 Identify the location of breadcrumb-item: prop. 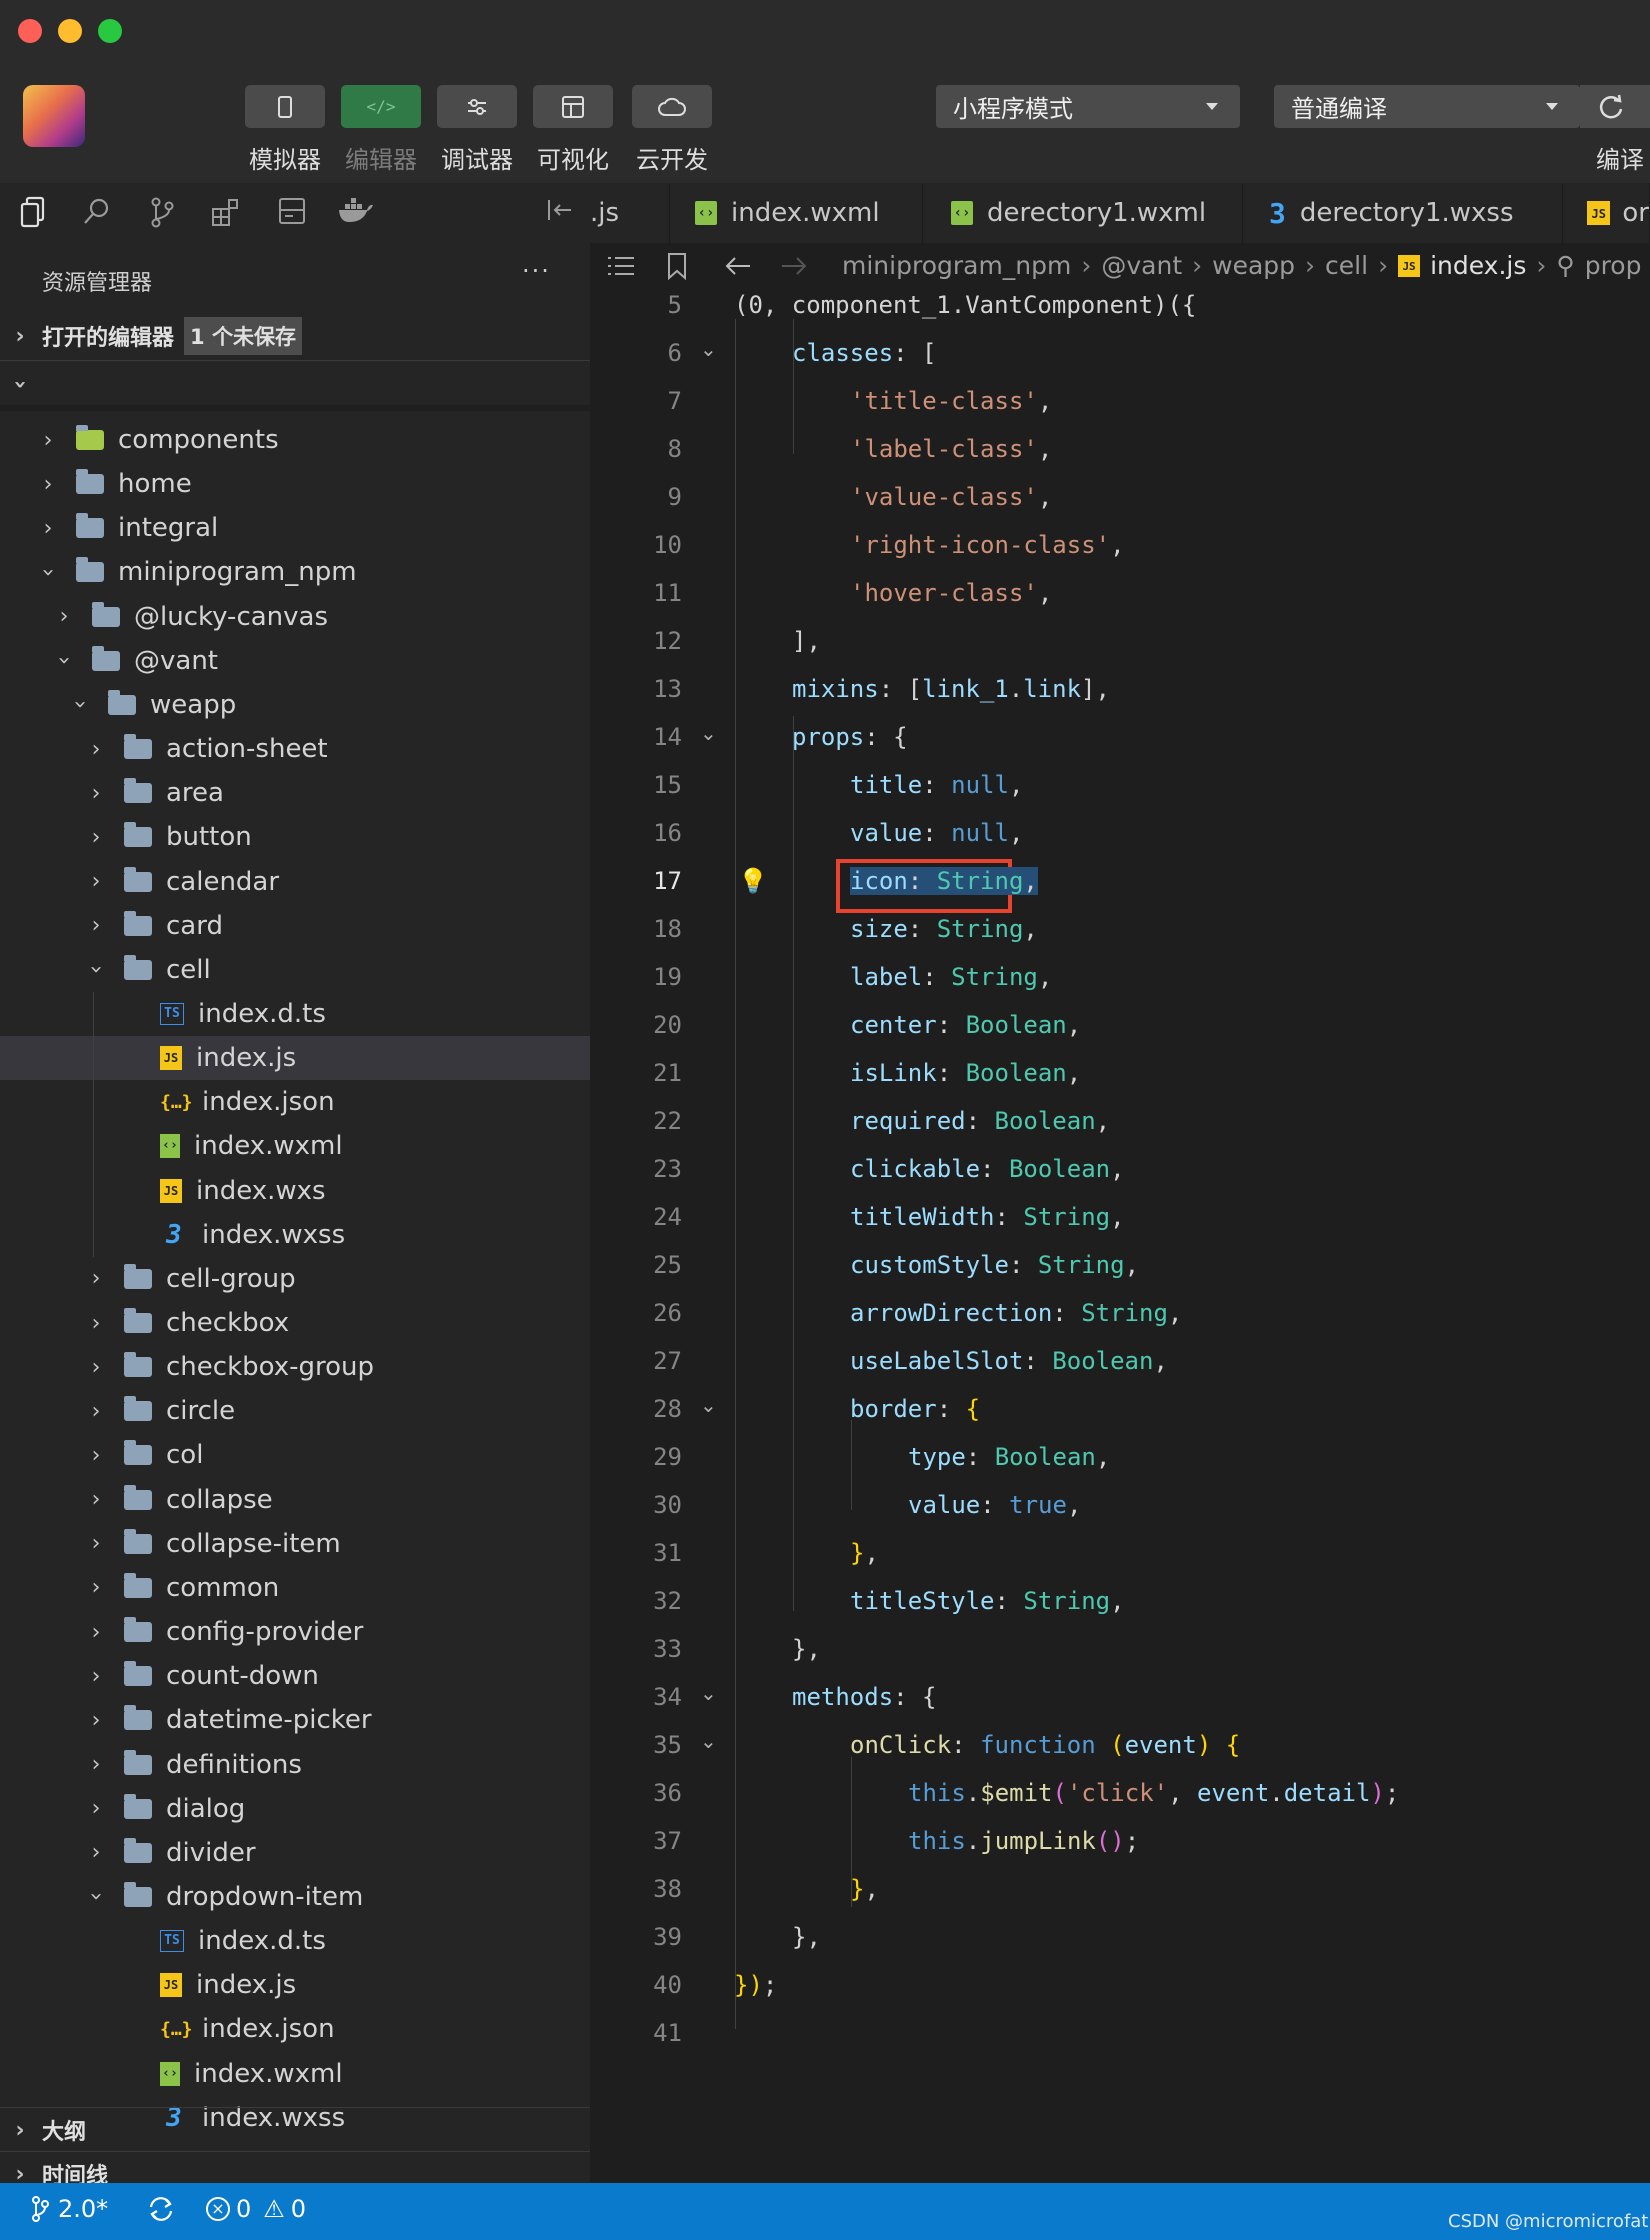
(1613, 265).